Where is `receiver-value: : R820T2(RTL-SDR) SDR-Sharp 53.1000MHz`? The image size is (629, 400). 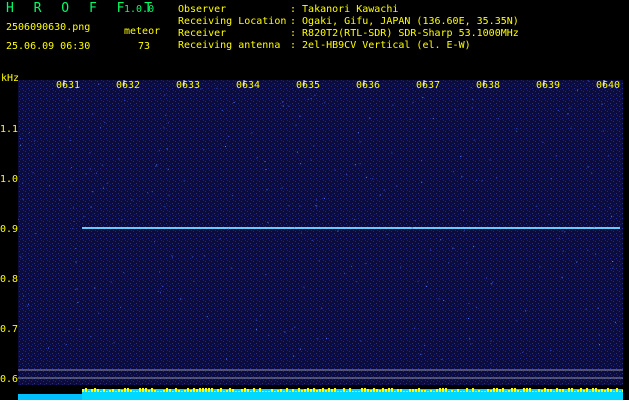
receiver-value: : R820T2(RTL-SDR) SDR-Sharp 53.1000MHz is located at coordinates (404, 33).